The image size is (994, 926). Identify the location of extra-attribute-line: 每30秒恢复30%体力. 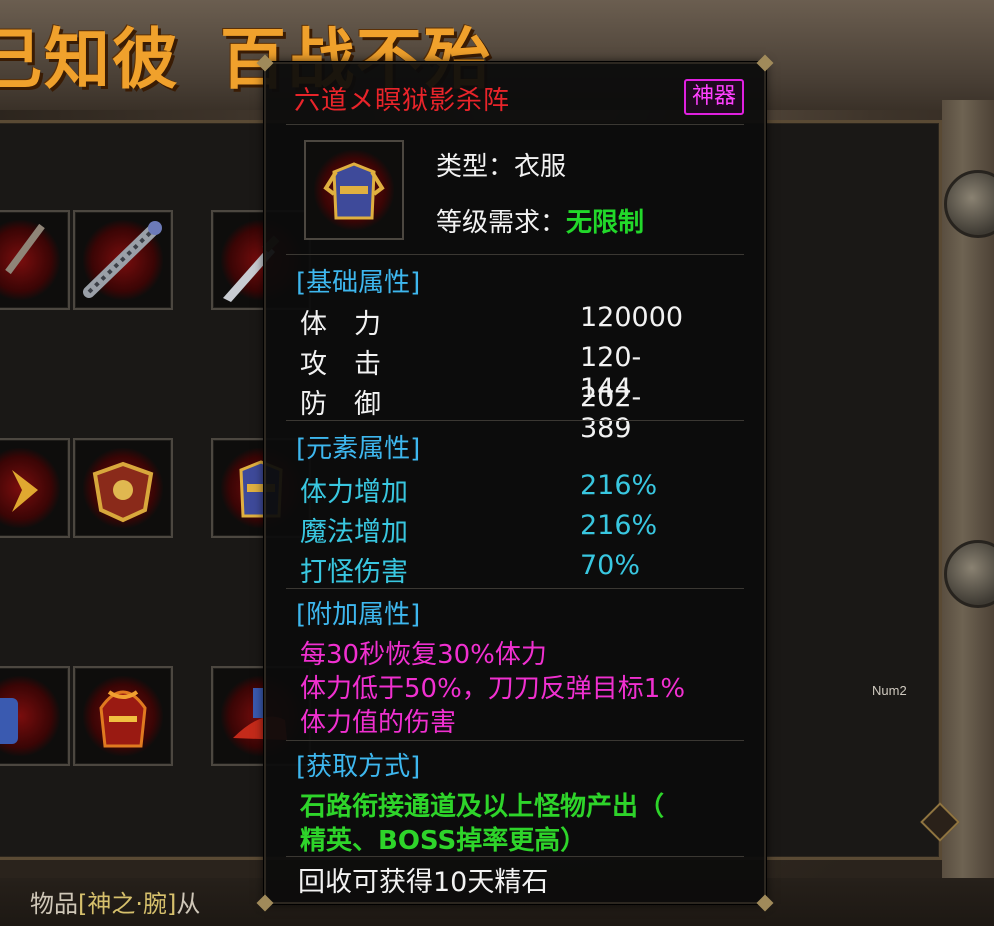
(423, 655).